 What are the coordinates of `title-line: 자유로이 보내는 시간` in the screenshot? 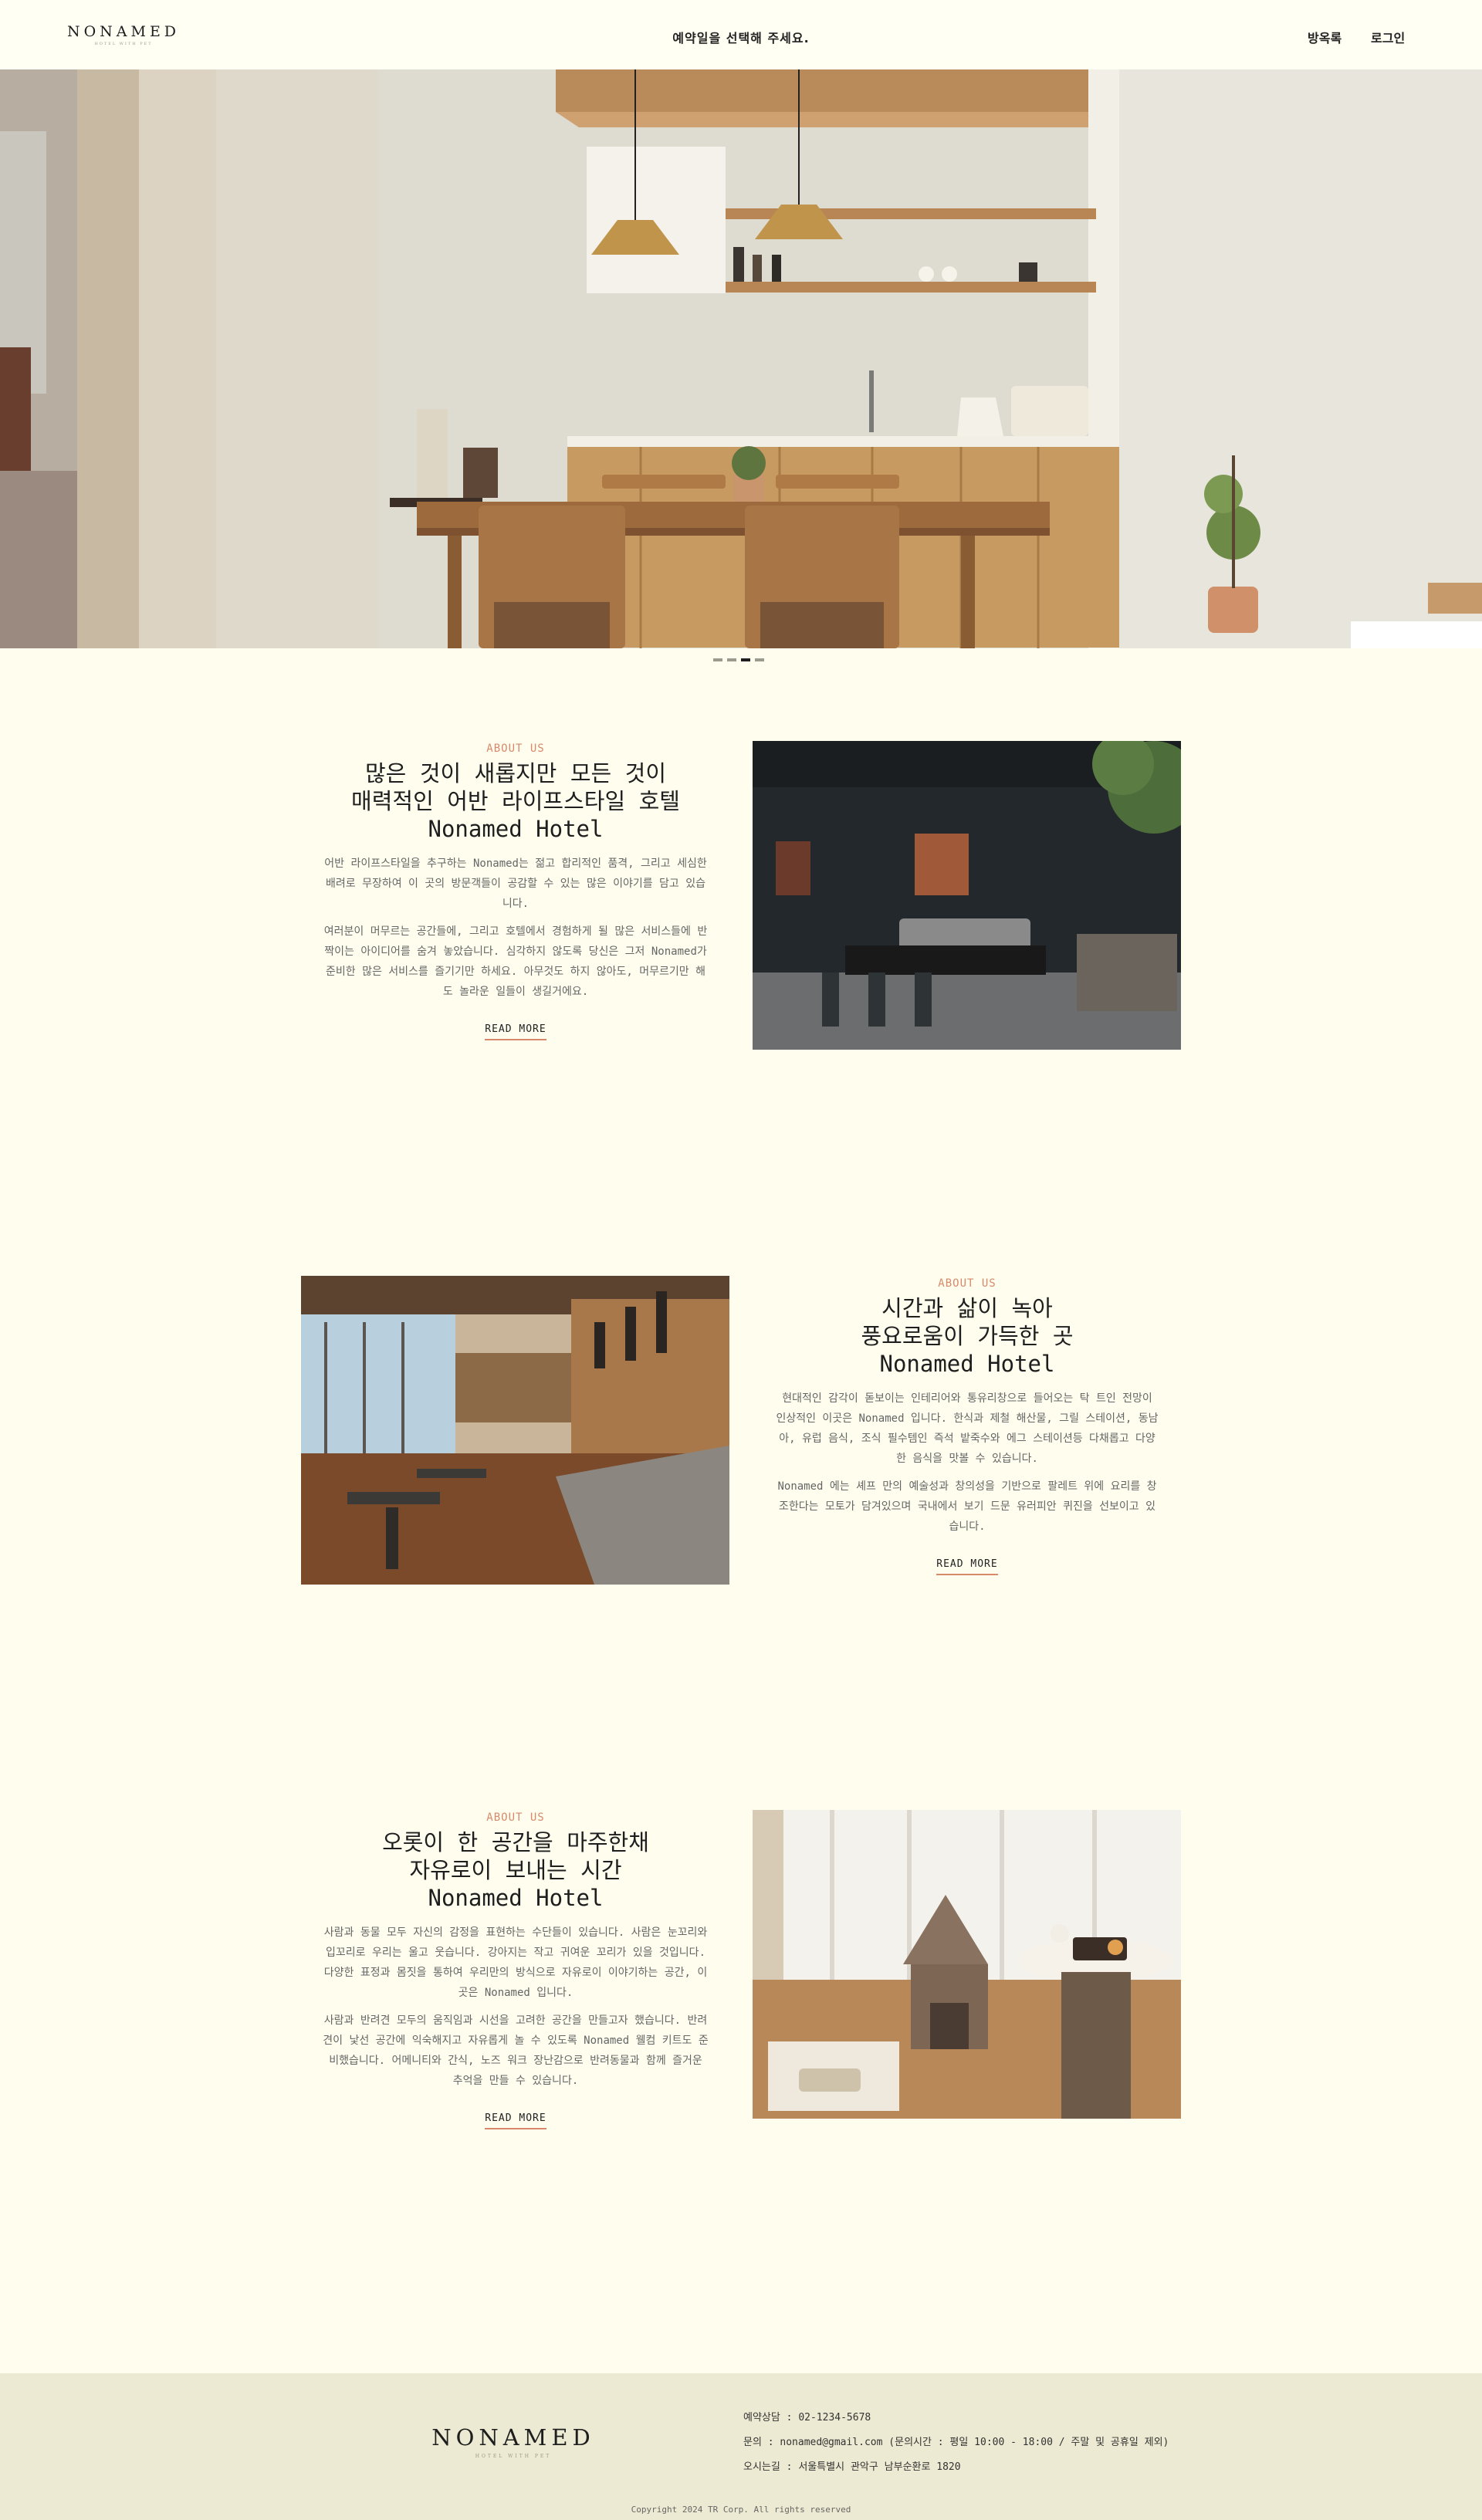 It's located at (515, 1870).